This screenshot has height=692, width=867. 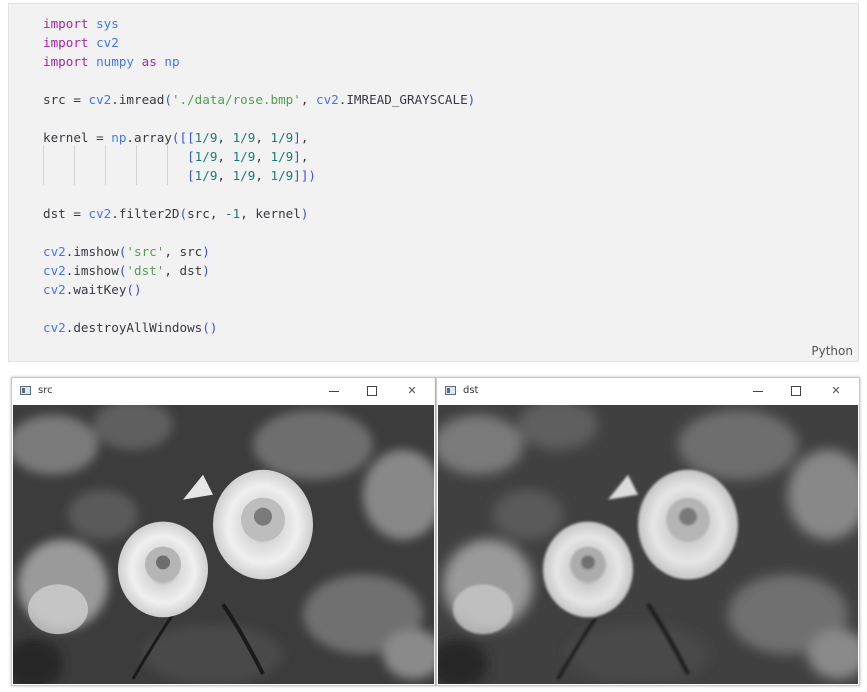 I want to click on code-token: np, so click(x=172, y=61).